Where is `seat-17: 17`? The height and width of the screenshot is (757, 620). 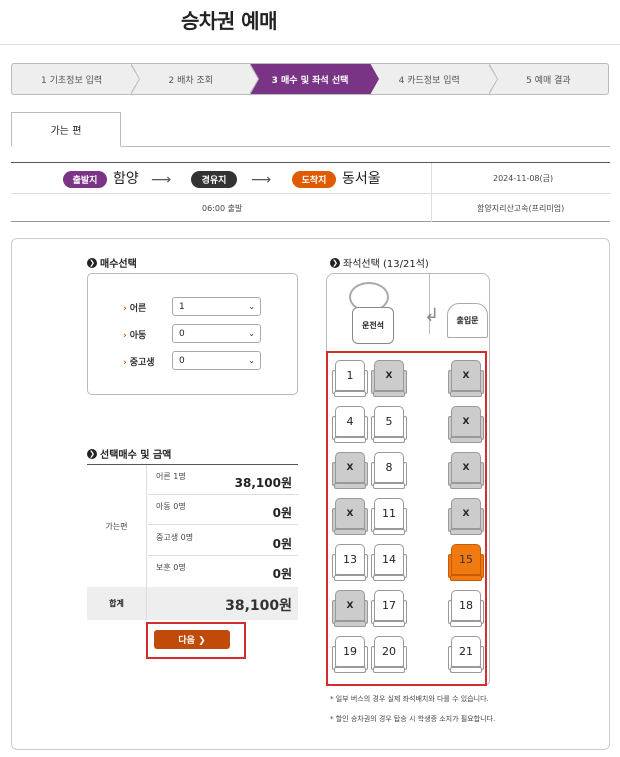 seat-17: 17 is located at coordinates (389, 609).